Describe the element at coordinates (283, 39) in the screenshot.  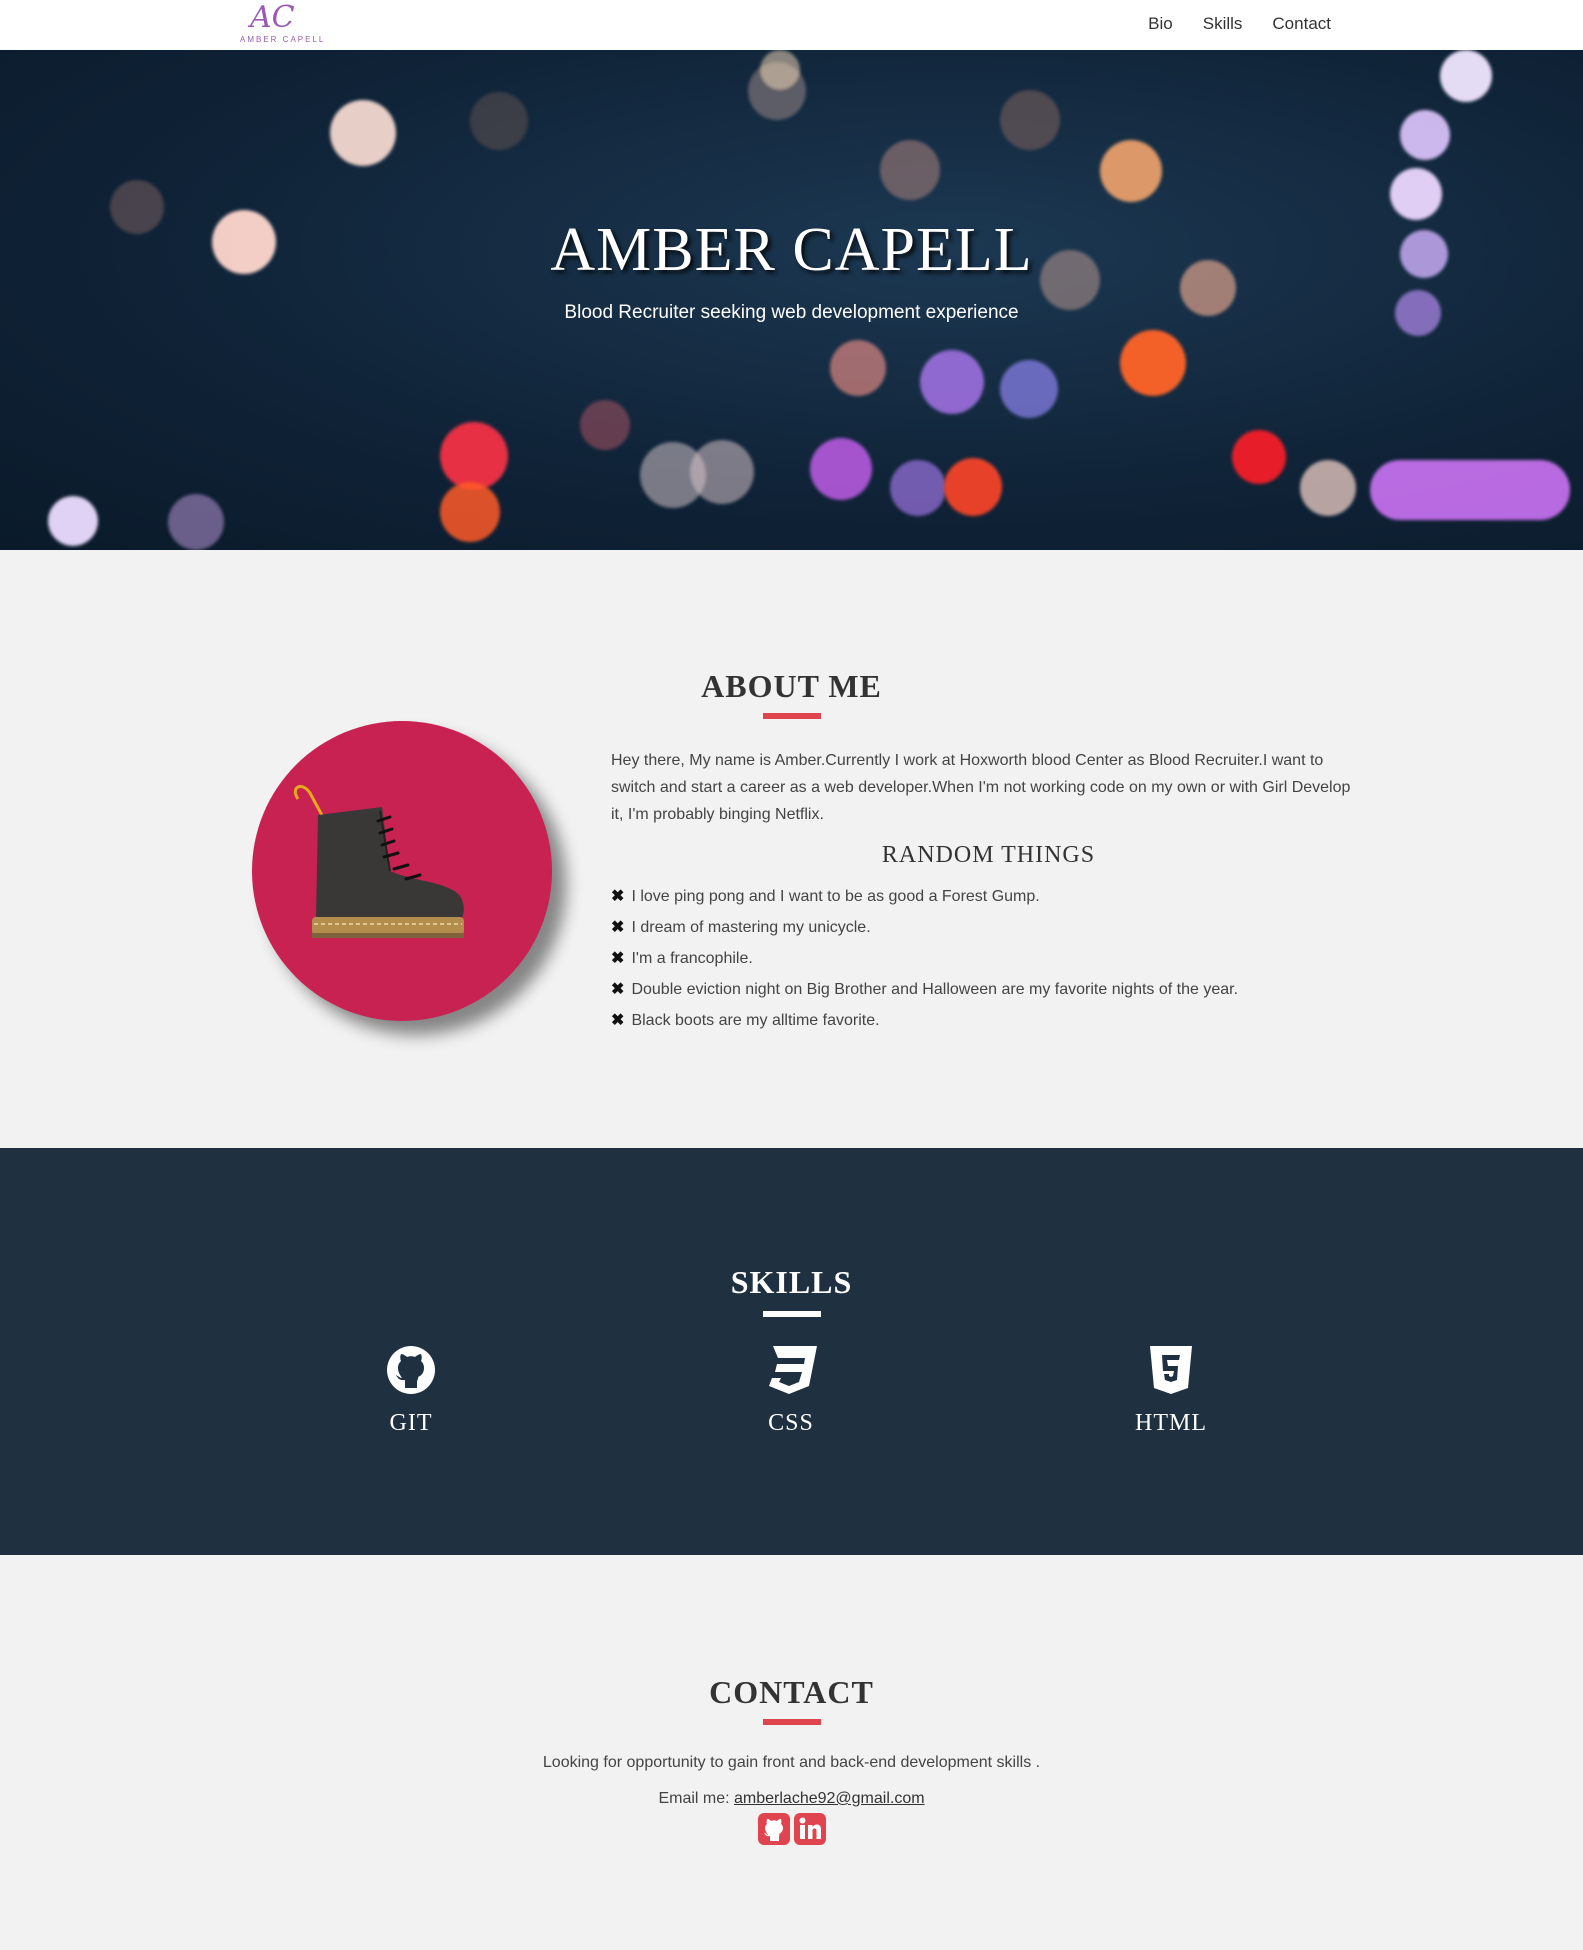
I see `logo-wordmark: AMBER CAPELL` at that location.